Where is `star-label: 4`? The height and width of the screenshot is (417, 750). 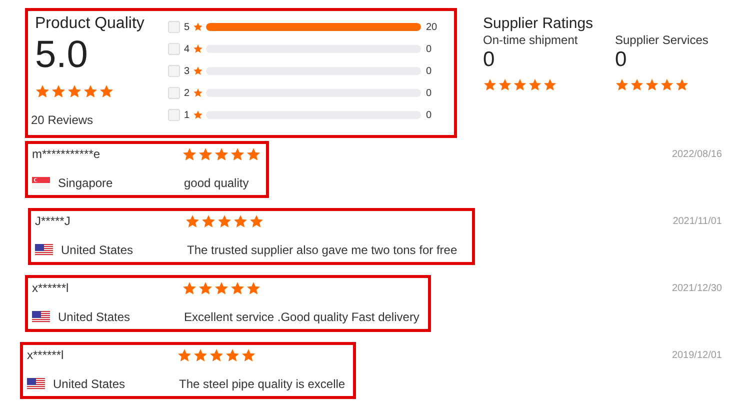
star-label: 4 is located at coordinates (187, 49).